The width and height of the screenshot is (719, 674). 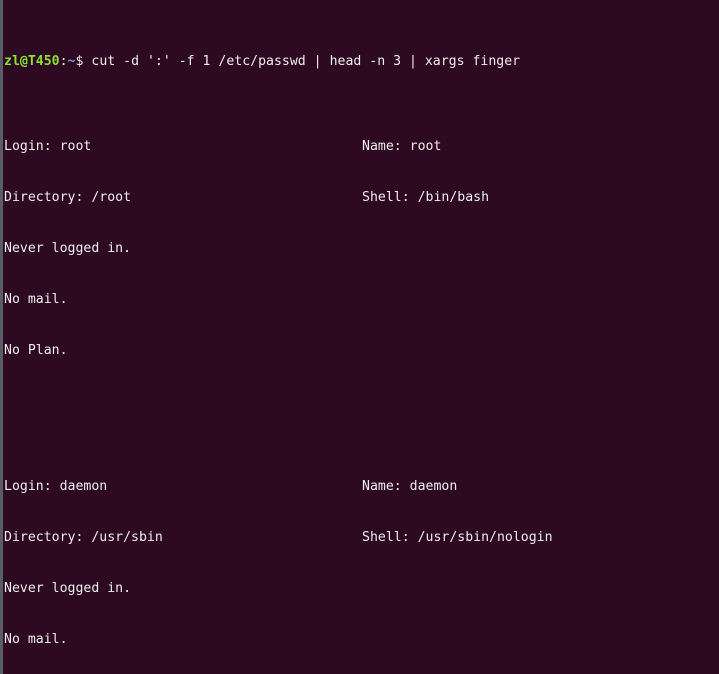 I want to click on prompt-colon: :, so click(x=63, y=61).